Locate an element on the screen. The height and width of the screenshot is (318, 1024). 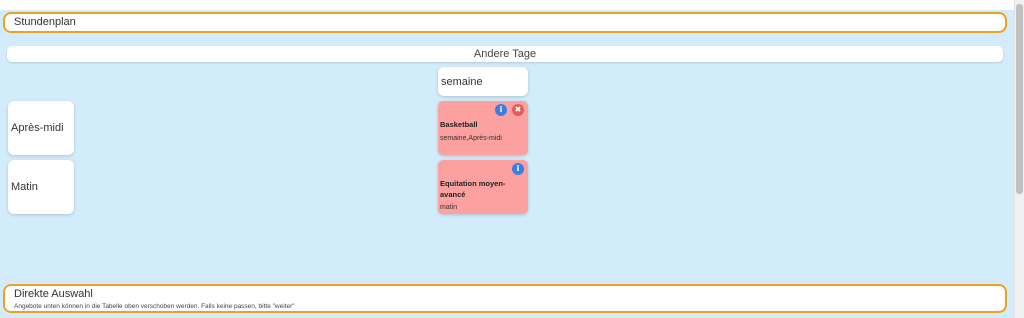
top-strip is located at coordinates (512, 5).